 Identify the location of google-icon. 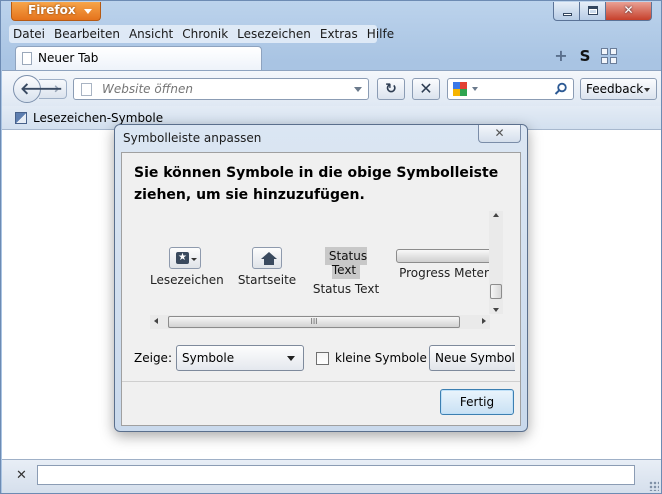
(460, 89).